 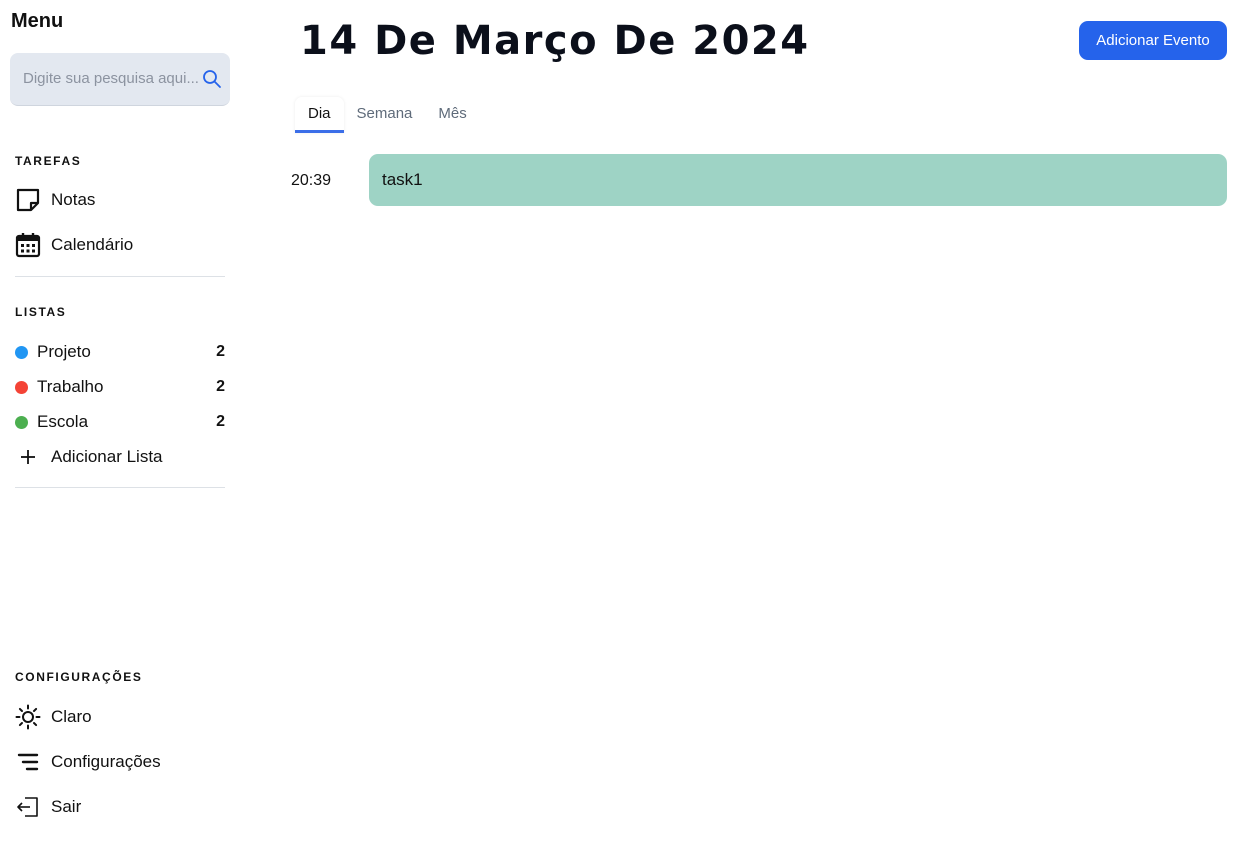 I want to click on add-event-button: Adicionar Evento, so click(x=1153, y=40).